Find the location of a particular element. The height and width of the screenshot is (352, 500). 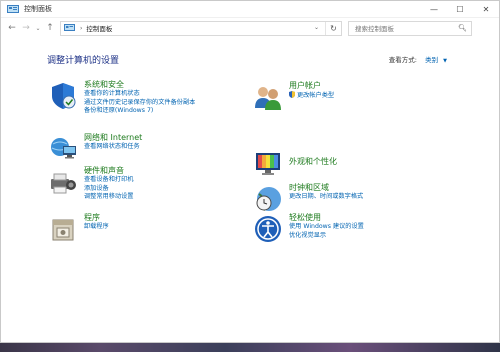

clock-region-icon is located at coordinates (268, 199).